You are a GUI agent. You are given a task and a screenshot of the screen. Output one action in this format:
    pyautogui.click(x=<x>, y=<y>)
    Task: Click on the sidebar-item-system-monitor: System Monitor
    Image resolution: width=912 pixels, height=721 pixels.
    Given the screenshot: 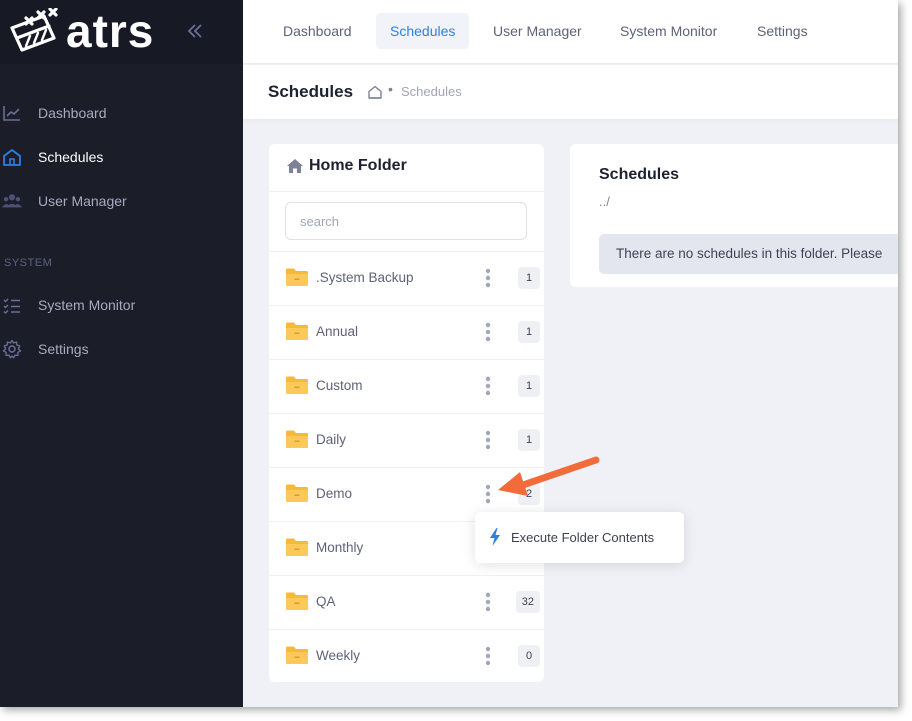 What is the action you would take?
    pyautogui.click(x=121, y=305)
    